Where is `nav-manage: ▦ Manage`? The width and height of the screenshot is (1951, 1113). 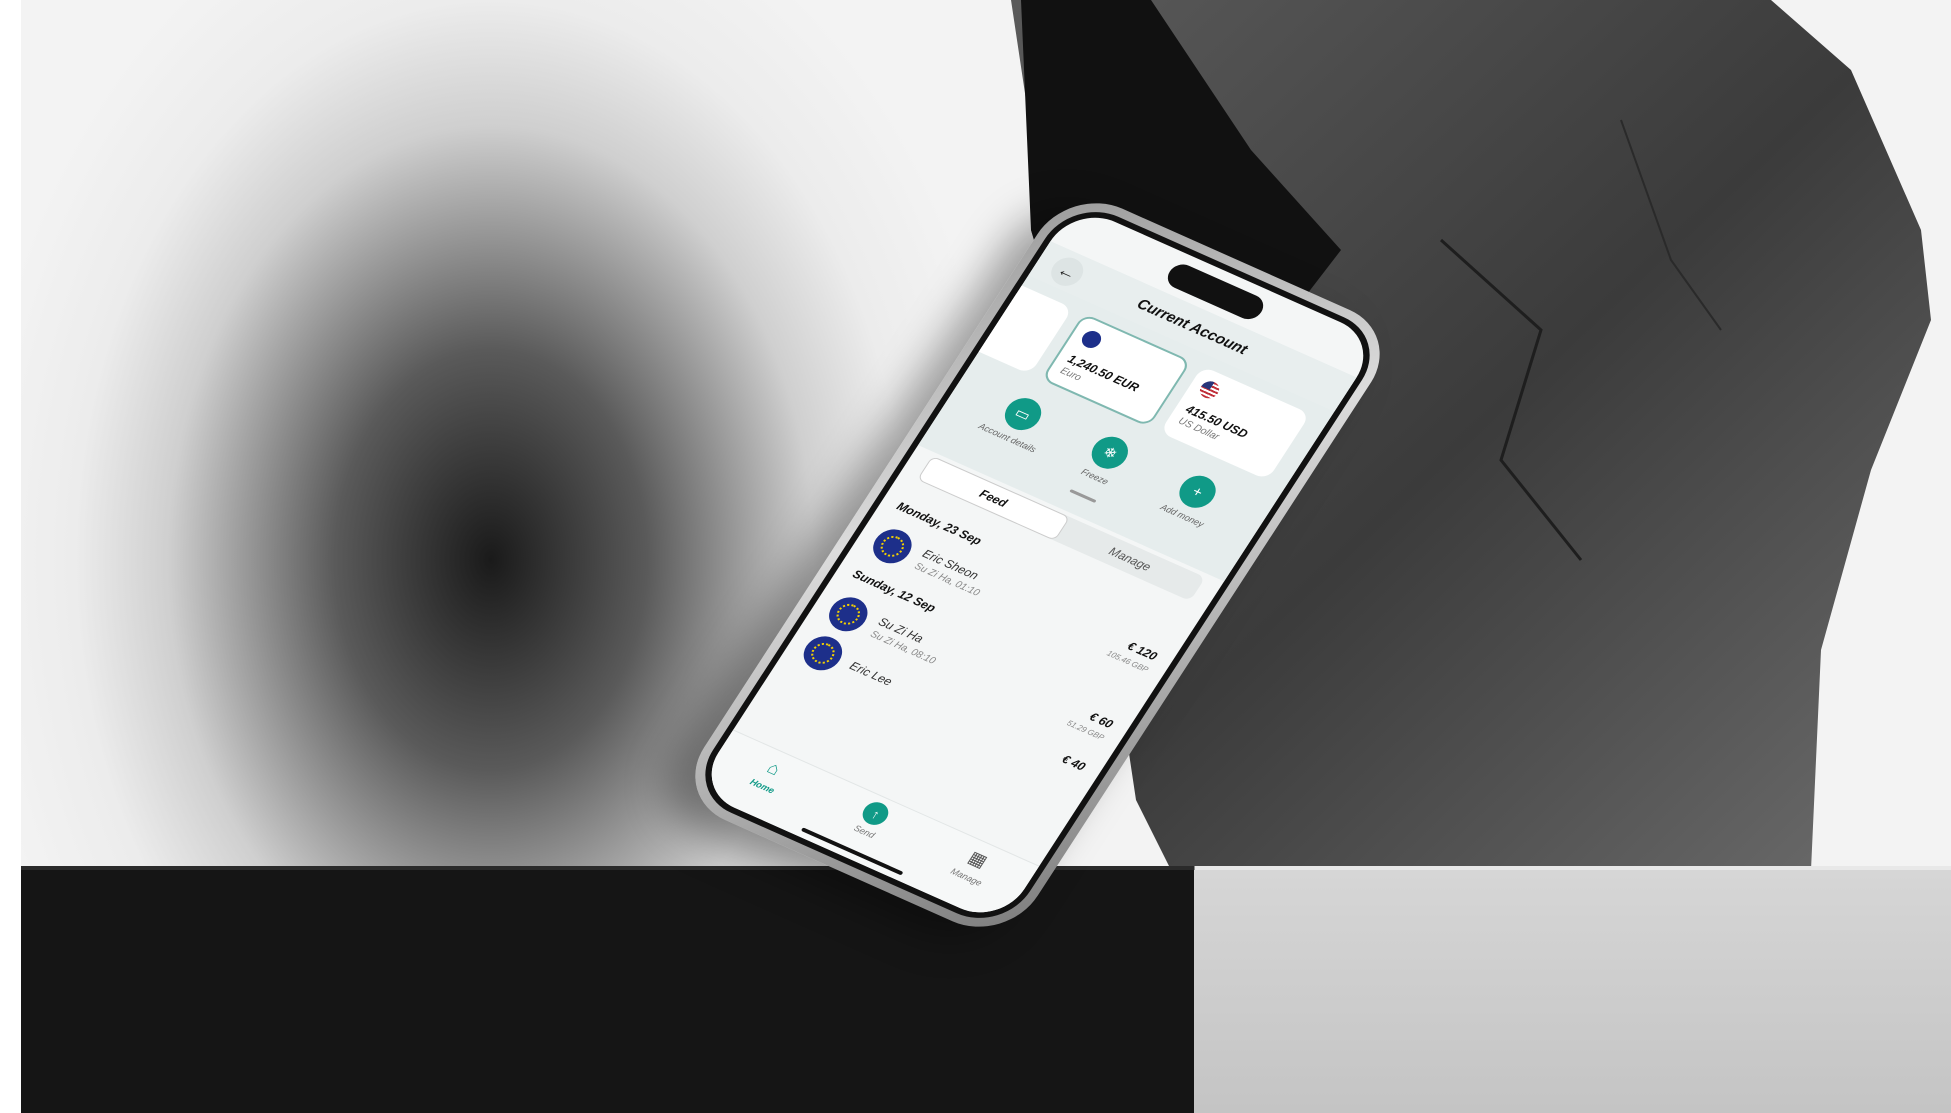
nav-manage: ▦ Manage is located at coordinates (966, 876).